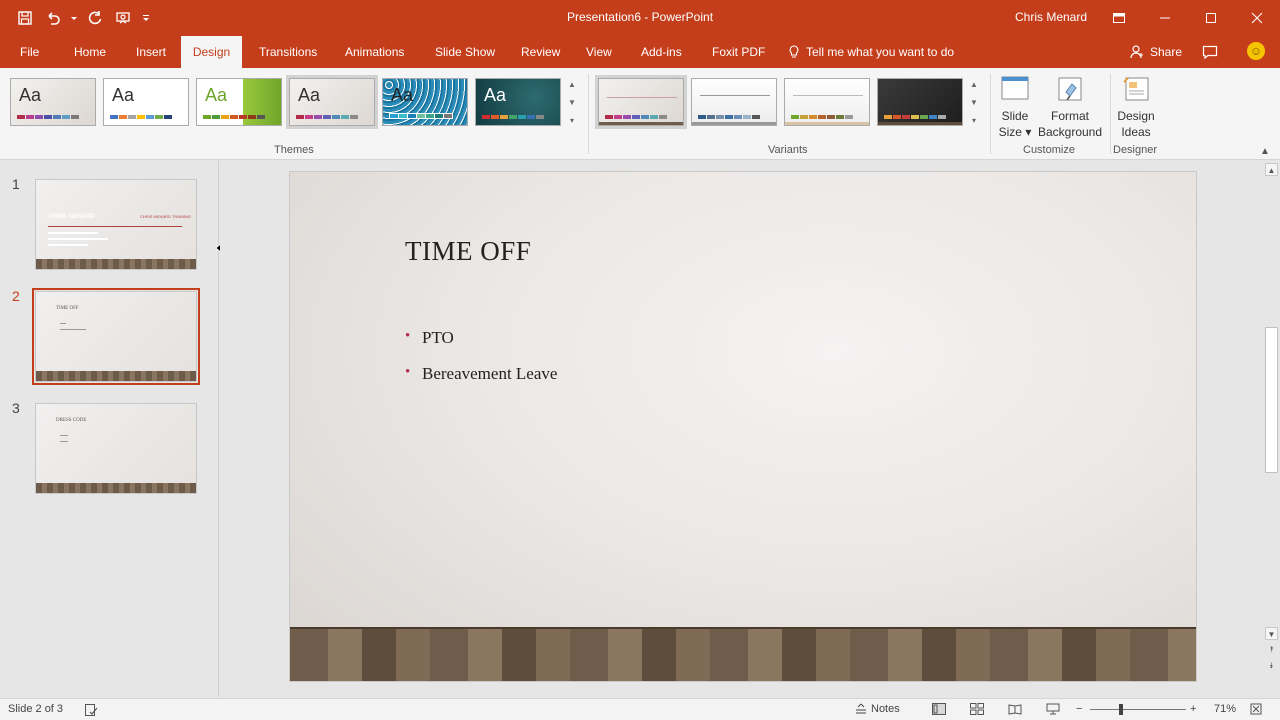 Image resolution: width=1280 pixels, height=720 pixels. I want to click on slide-number-2: 2, so click(16, 296).